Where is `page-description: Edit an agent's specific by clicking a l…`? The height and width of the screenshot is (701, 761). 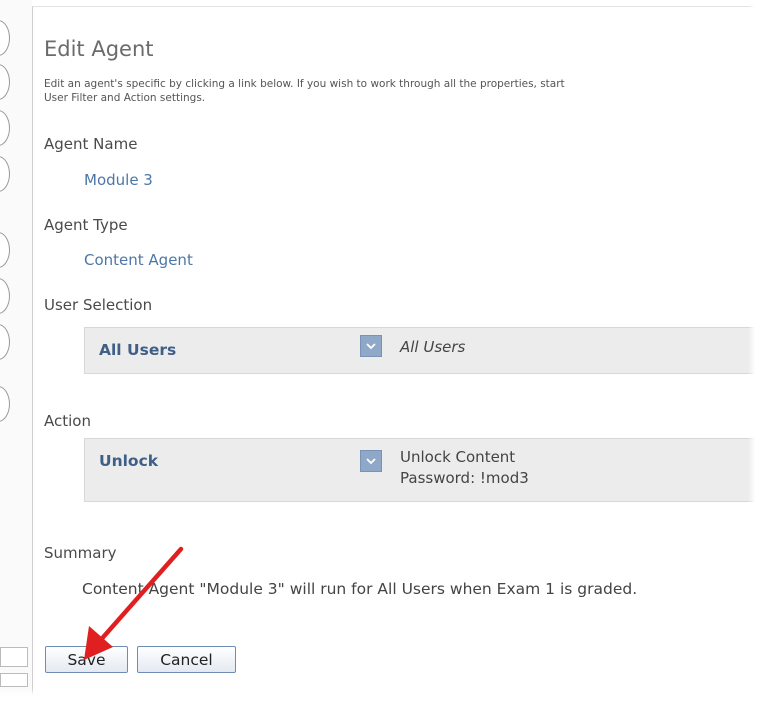
page-description: Edit an agent's specific by clicking a l… is located at coordinates (397, 91).